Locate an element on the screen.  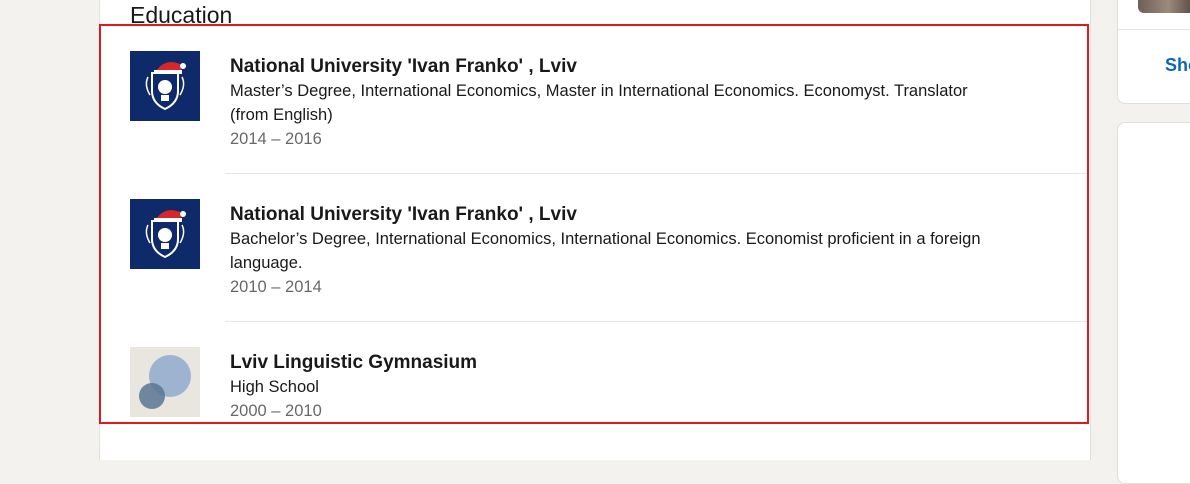
thumbnail-image is located at coordinates (1164, 6).